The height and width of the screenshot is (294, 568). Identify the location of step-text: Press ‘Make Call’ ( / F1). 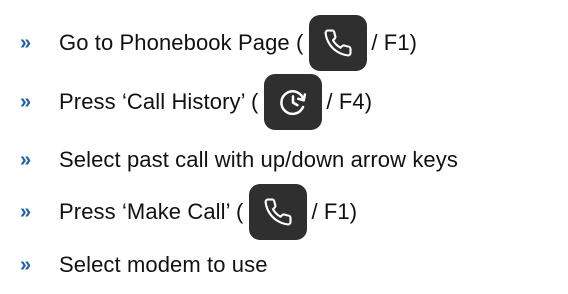
(208, 212).